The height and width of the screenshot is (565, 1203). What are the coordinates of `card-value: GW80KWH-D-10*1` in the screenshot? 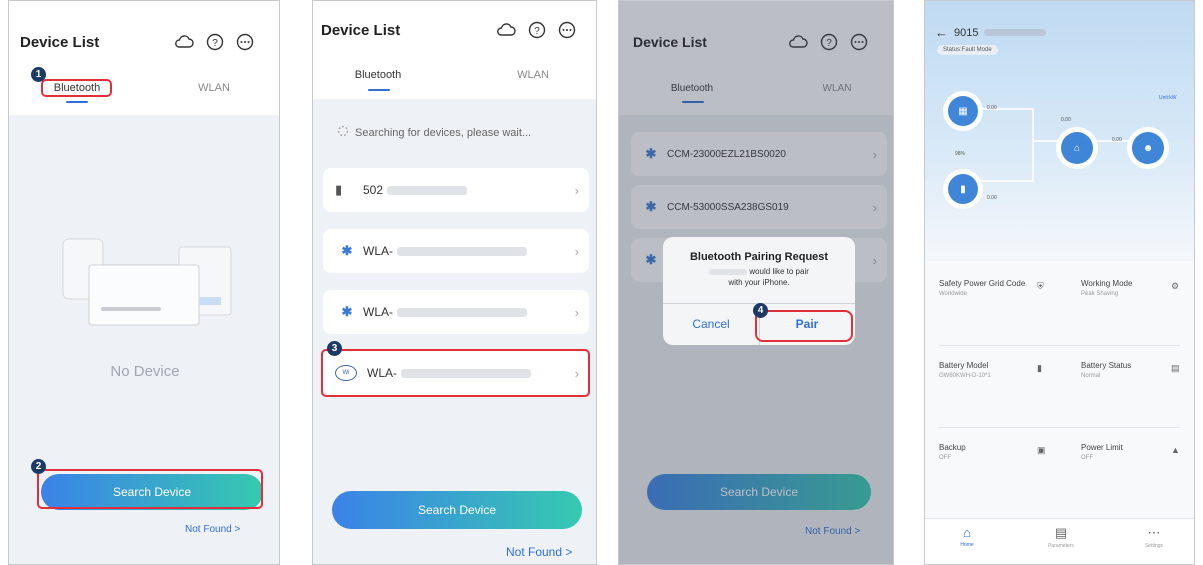 It's located at (965, 376).